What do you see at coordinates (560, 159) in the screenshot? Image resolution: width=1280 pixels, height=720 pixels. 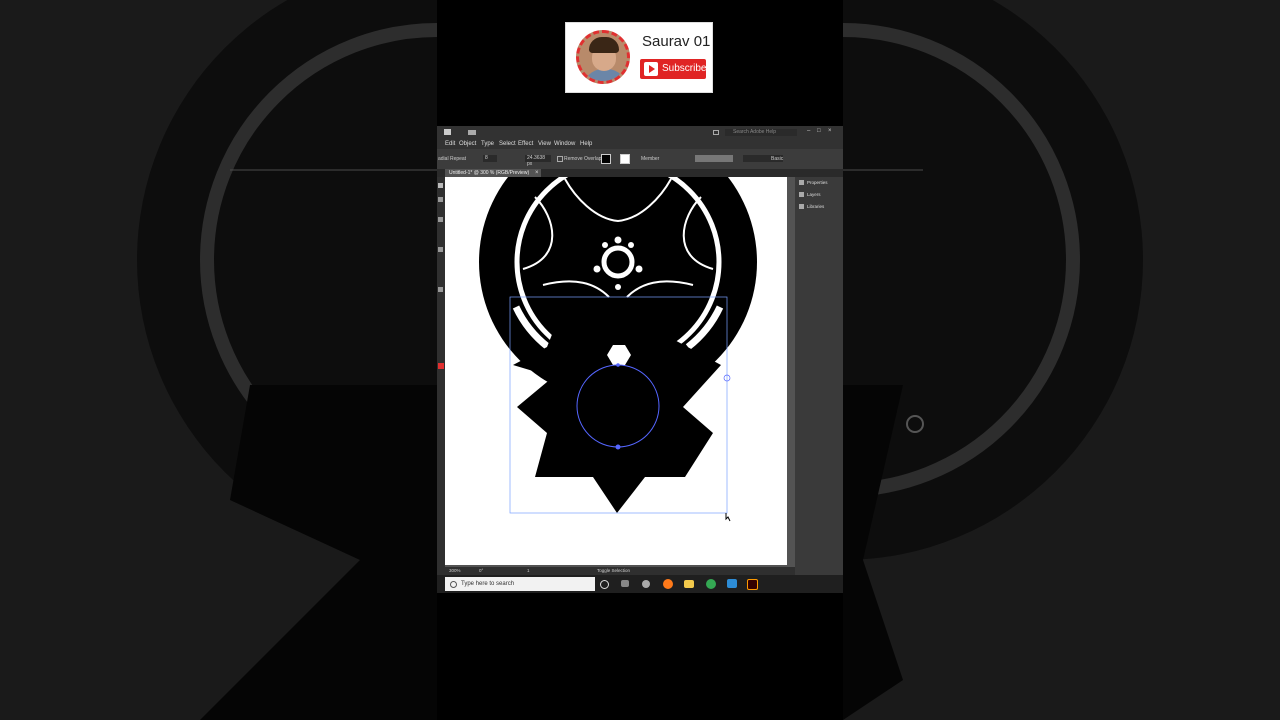 I see `overlap-checkbox` at bounding box center [560, 159].